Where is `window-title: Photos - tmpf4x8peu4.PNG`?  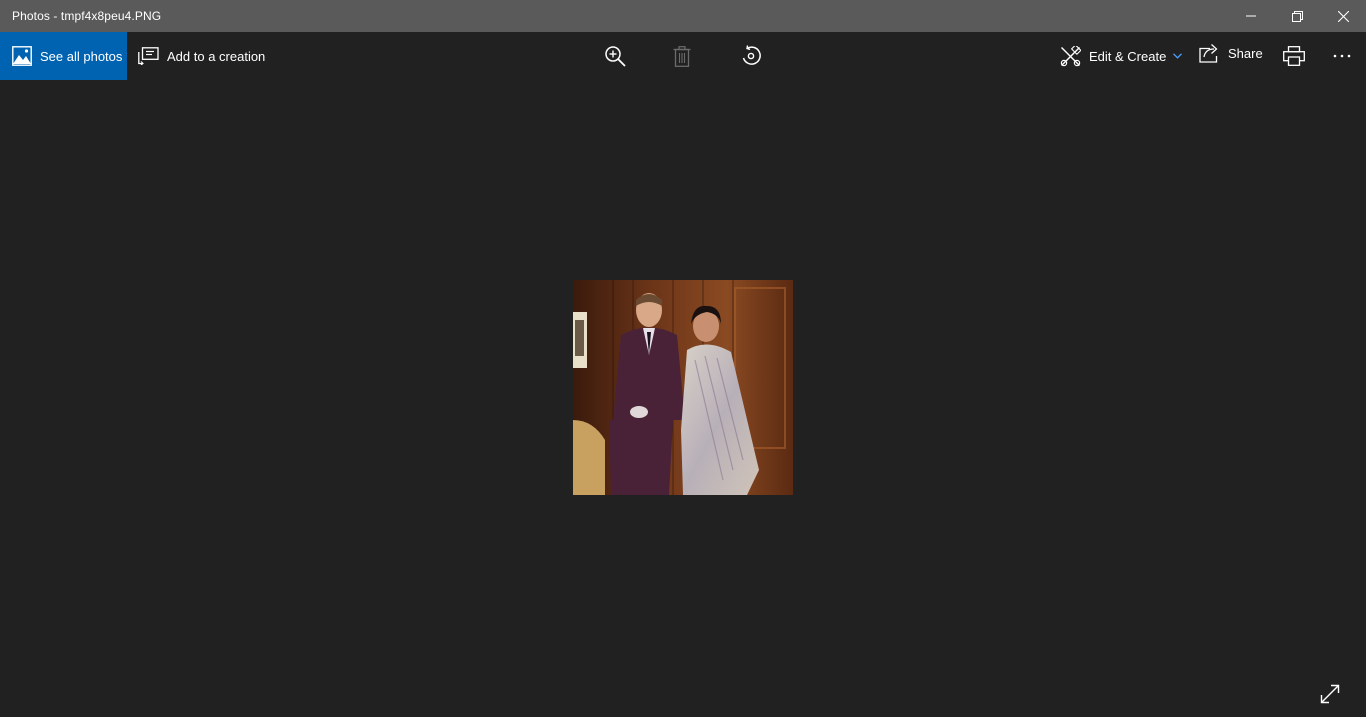
window-title: Photos - tmpf4x8peu4.PNG is located at coordinates (87, 16).